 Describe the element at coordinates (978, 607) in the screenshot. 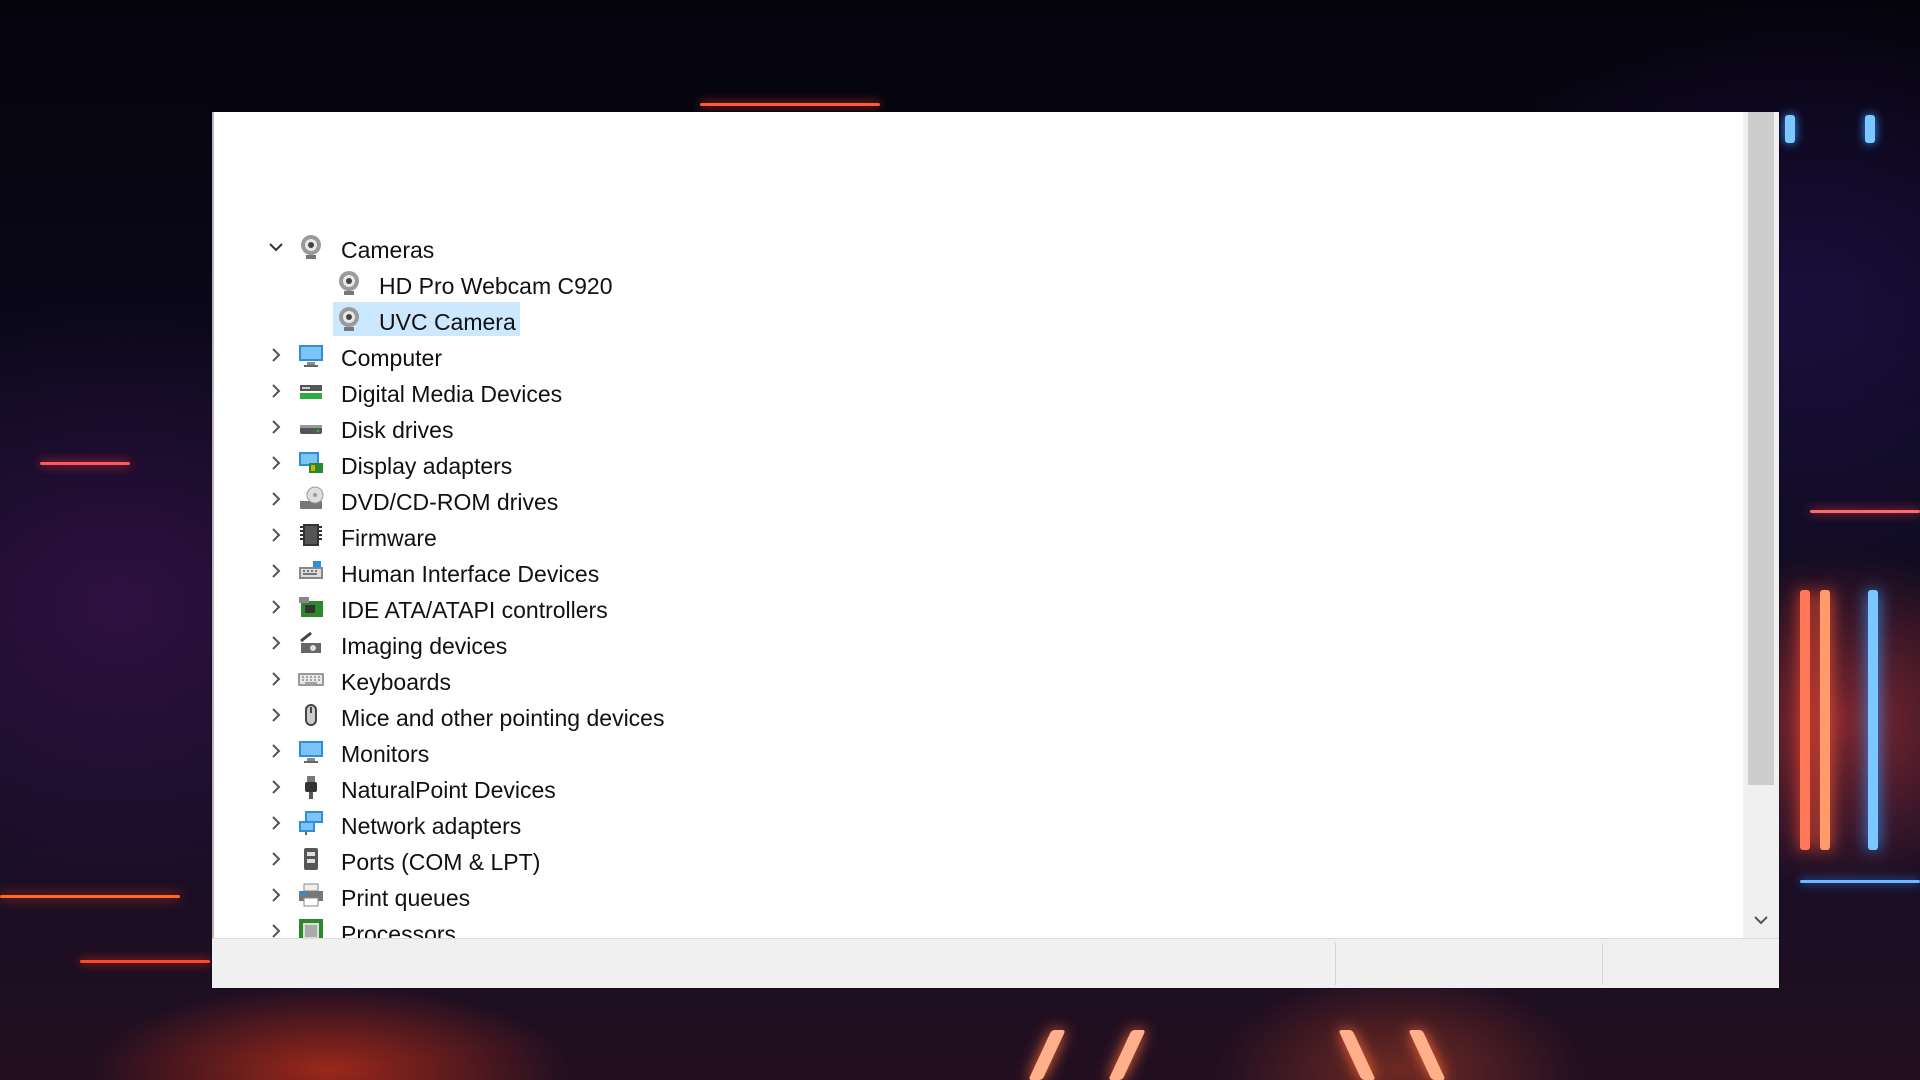

I see `tree-item-category: IDE ATA/ATAPI controllers` at that location.